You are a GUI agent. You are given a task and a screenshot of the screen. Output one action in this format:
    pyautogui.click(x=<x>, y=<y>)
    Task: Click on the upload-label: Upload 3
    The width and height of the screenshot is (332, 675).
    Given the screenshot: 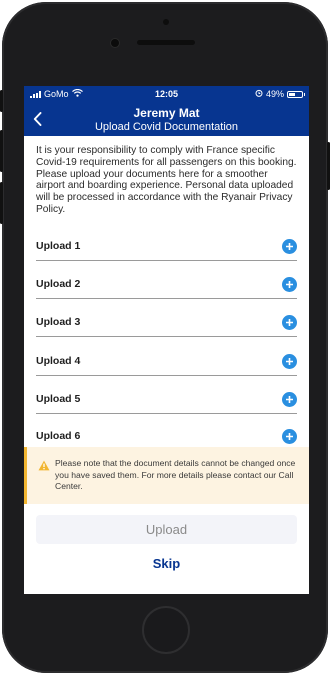 What is the action you would take?
    pyautogui.click(x=58, y=322)
    